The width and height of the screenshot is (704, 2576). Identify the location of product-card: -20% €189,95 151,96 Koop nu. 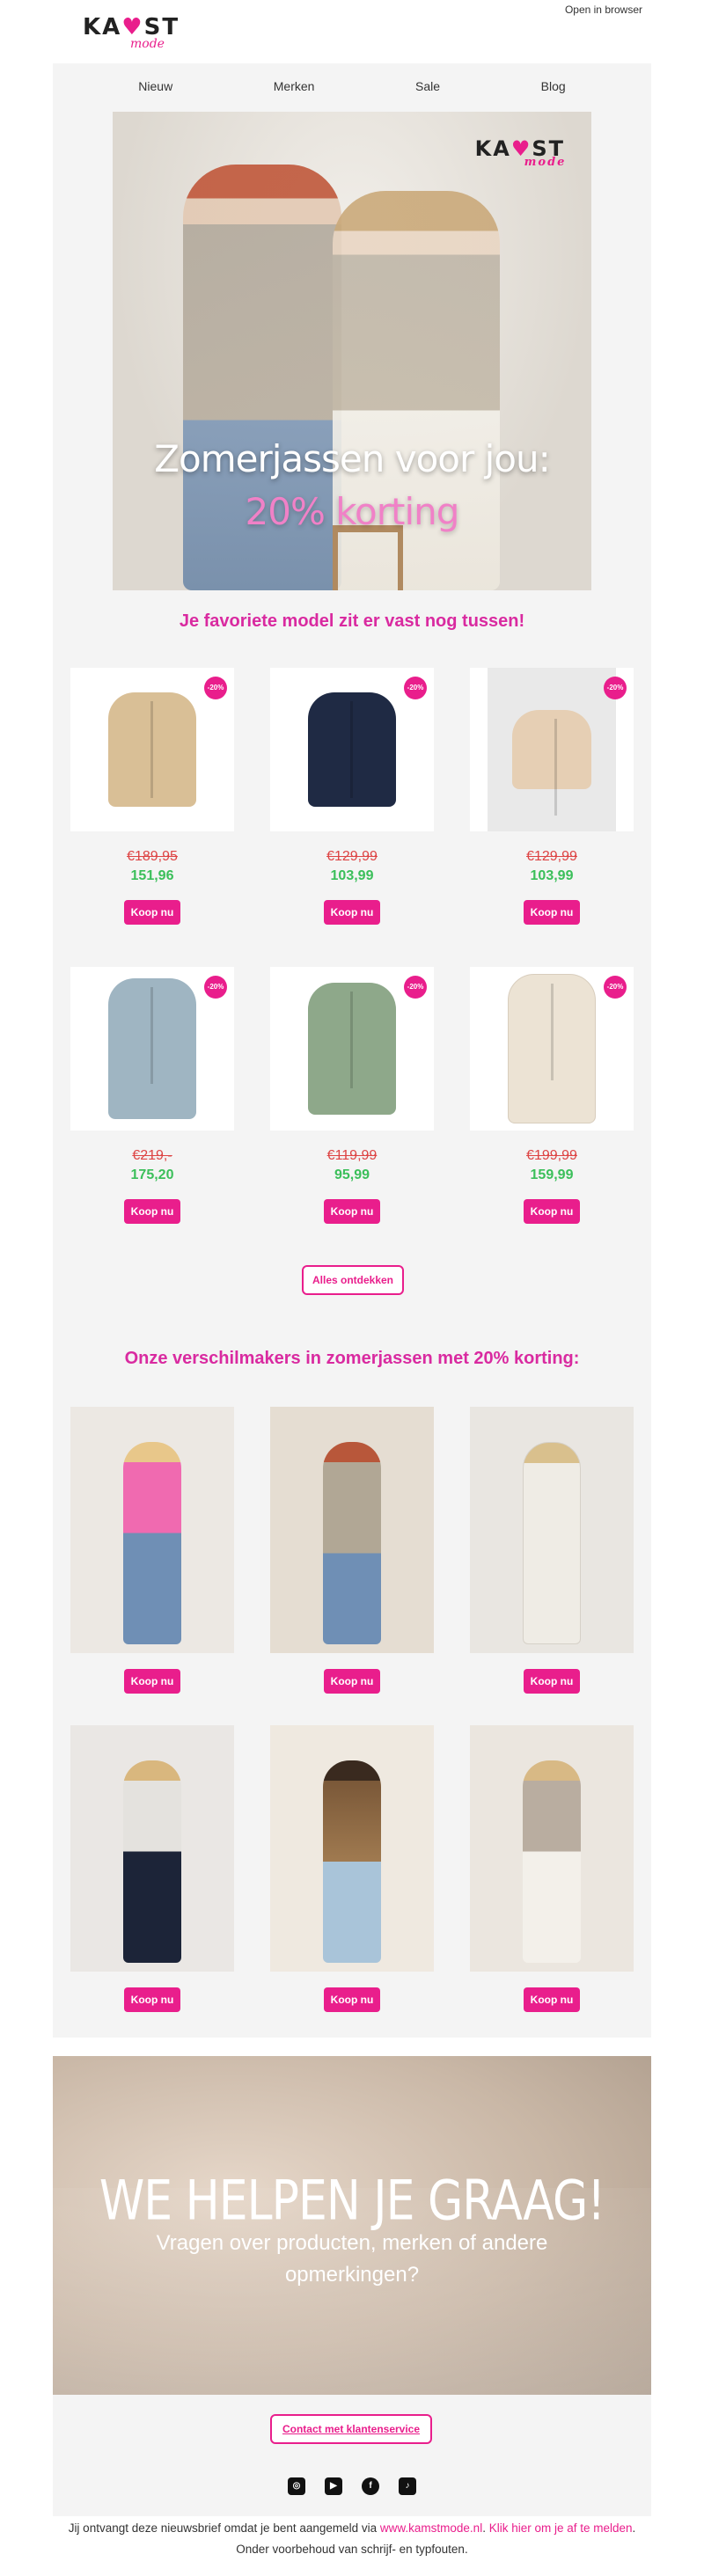
(152, 796).